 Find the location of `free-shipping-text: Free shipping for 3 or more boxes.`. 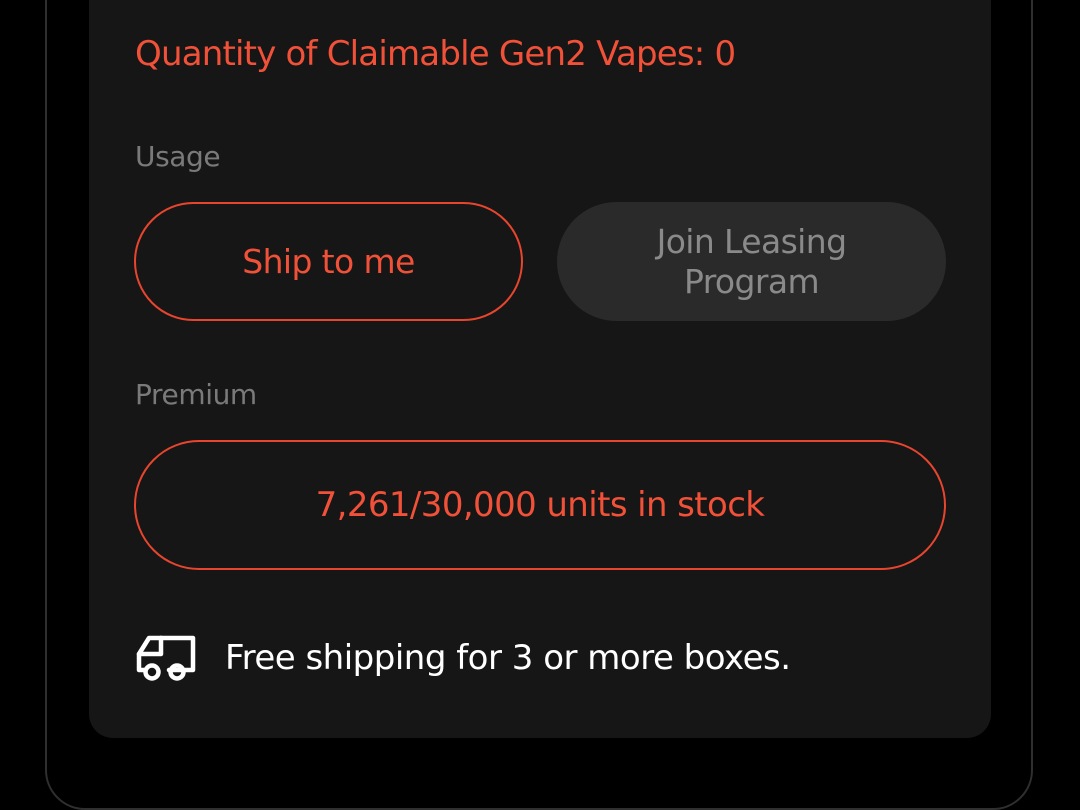

free-shipping-text: Free shipping for 3 or more boxes. is located at coordinates (508, 658).